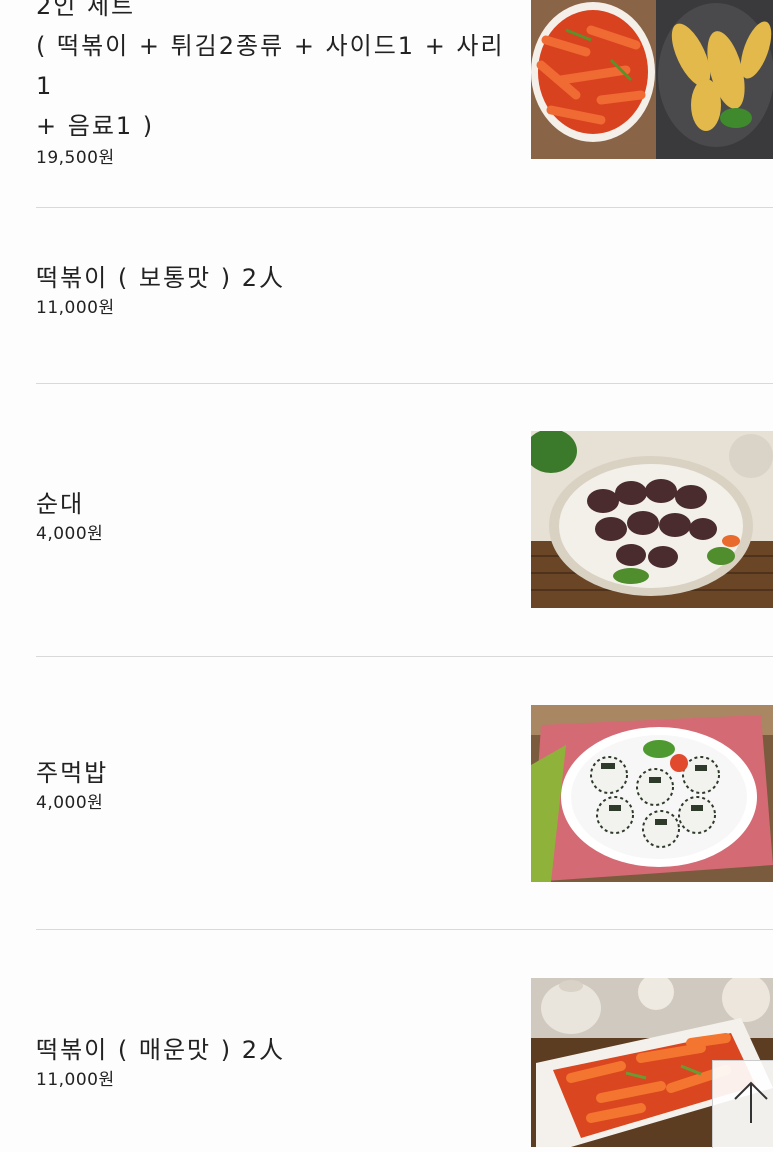 The height and width of the screenshot is (1152, 773). Describe the element at coordinates (652, 79) in the screenshot. I see `tteokbokki-and-tempura-photo` at that location.